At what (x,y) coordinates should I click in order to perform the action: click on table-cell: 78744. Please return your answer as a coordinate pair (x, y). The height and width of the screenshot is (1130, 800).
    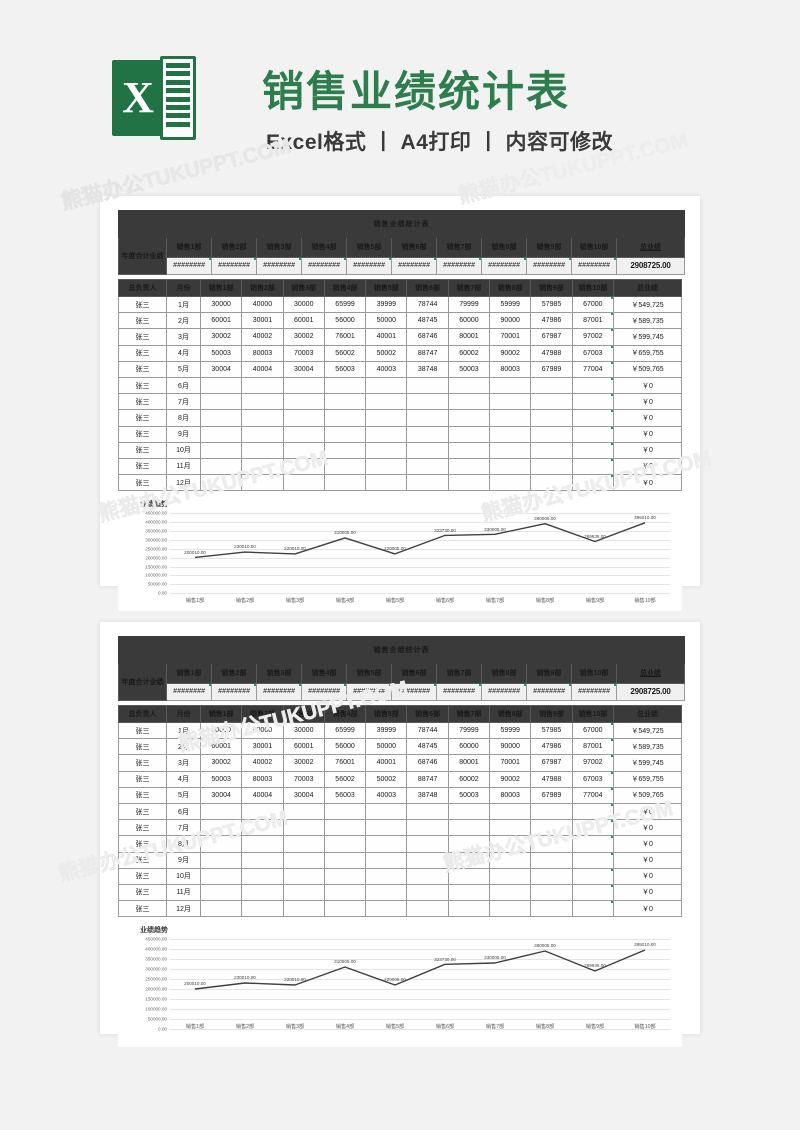
    Looking at the image, I should click on (427, 730).